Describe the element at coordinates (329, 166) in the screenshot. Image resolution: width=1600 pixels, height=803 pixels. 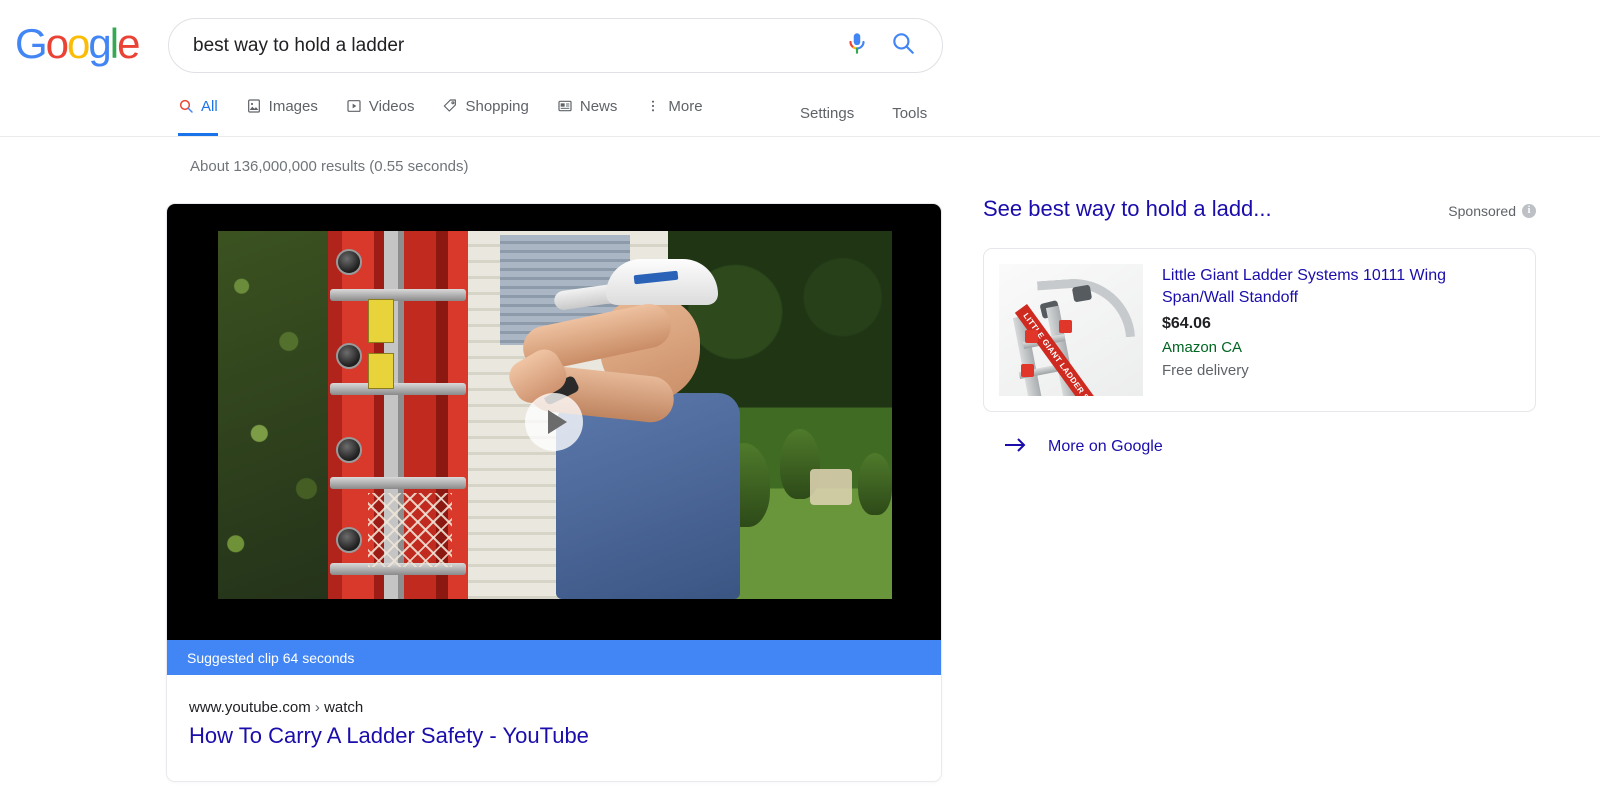
I see `result-stats: About 136,000,000 results (0.55 seconds)` at that location.